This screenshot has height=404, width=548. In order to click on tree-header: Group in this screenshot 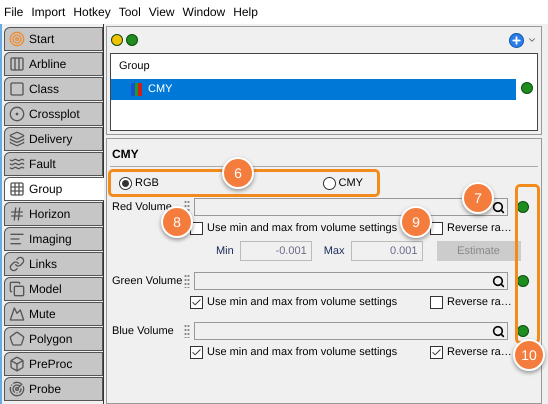, I will do `click(134, 66)`.